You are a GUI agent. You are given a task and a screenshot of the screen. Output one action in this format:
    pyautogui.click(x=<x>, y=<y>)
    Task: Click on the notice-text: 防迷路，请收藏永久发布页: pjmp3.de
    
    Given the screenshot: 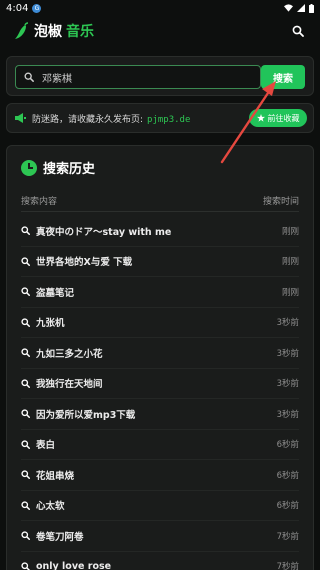 What is the action you would take?
    pyautogui.click(x=111, y=119)
    